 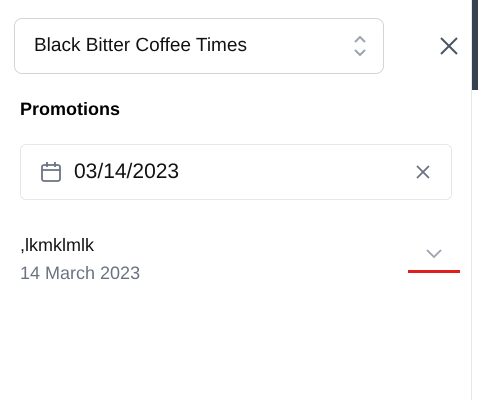 I want to click on date-value: 03/14/2023, so click(x=127, y=172).